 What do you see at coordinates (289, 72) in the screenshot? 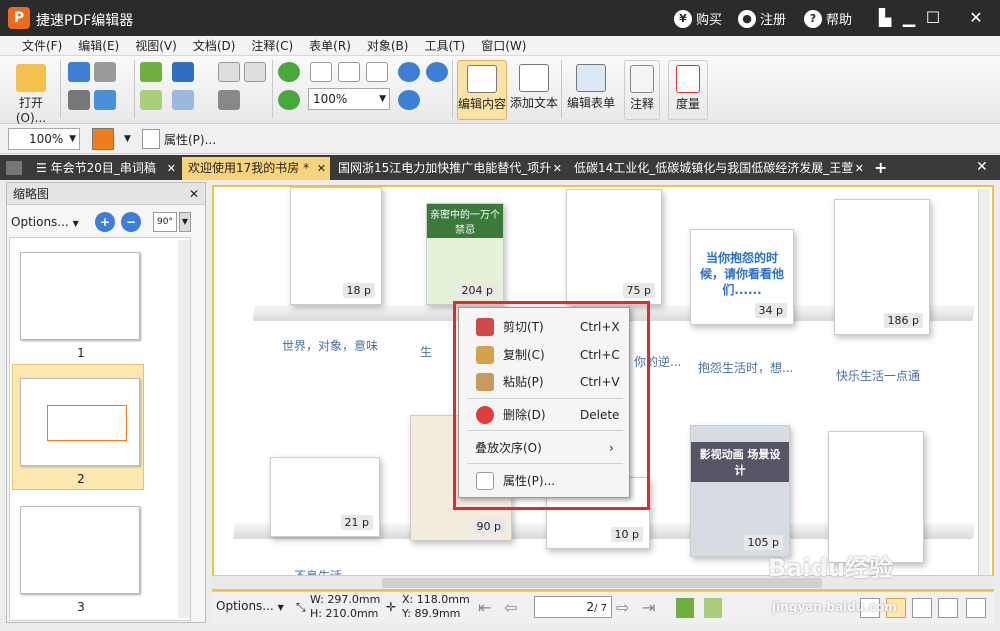
I see `rotate-cw-icon` at bounding box center [289, 72].